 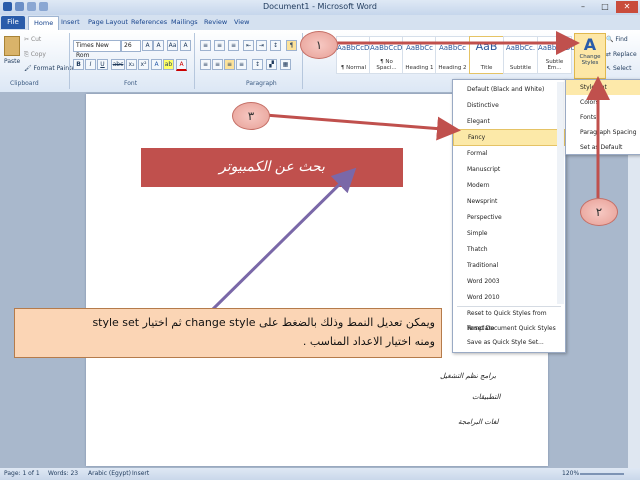 I want to click on insert-mode: Insert, so click(x=140, y=473).